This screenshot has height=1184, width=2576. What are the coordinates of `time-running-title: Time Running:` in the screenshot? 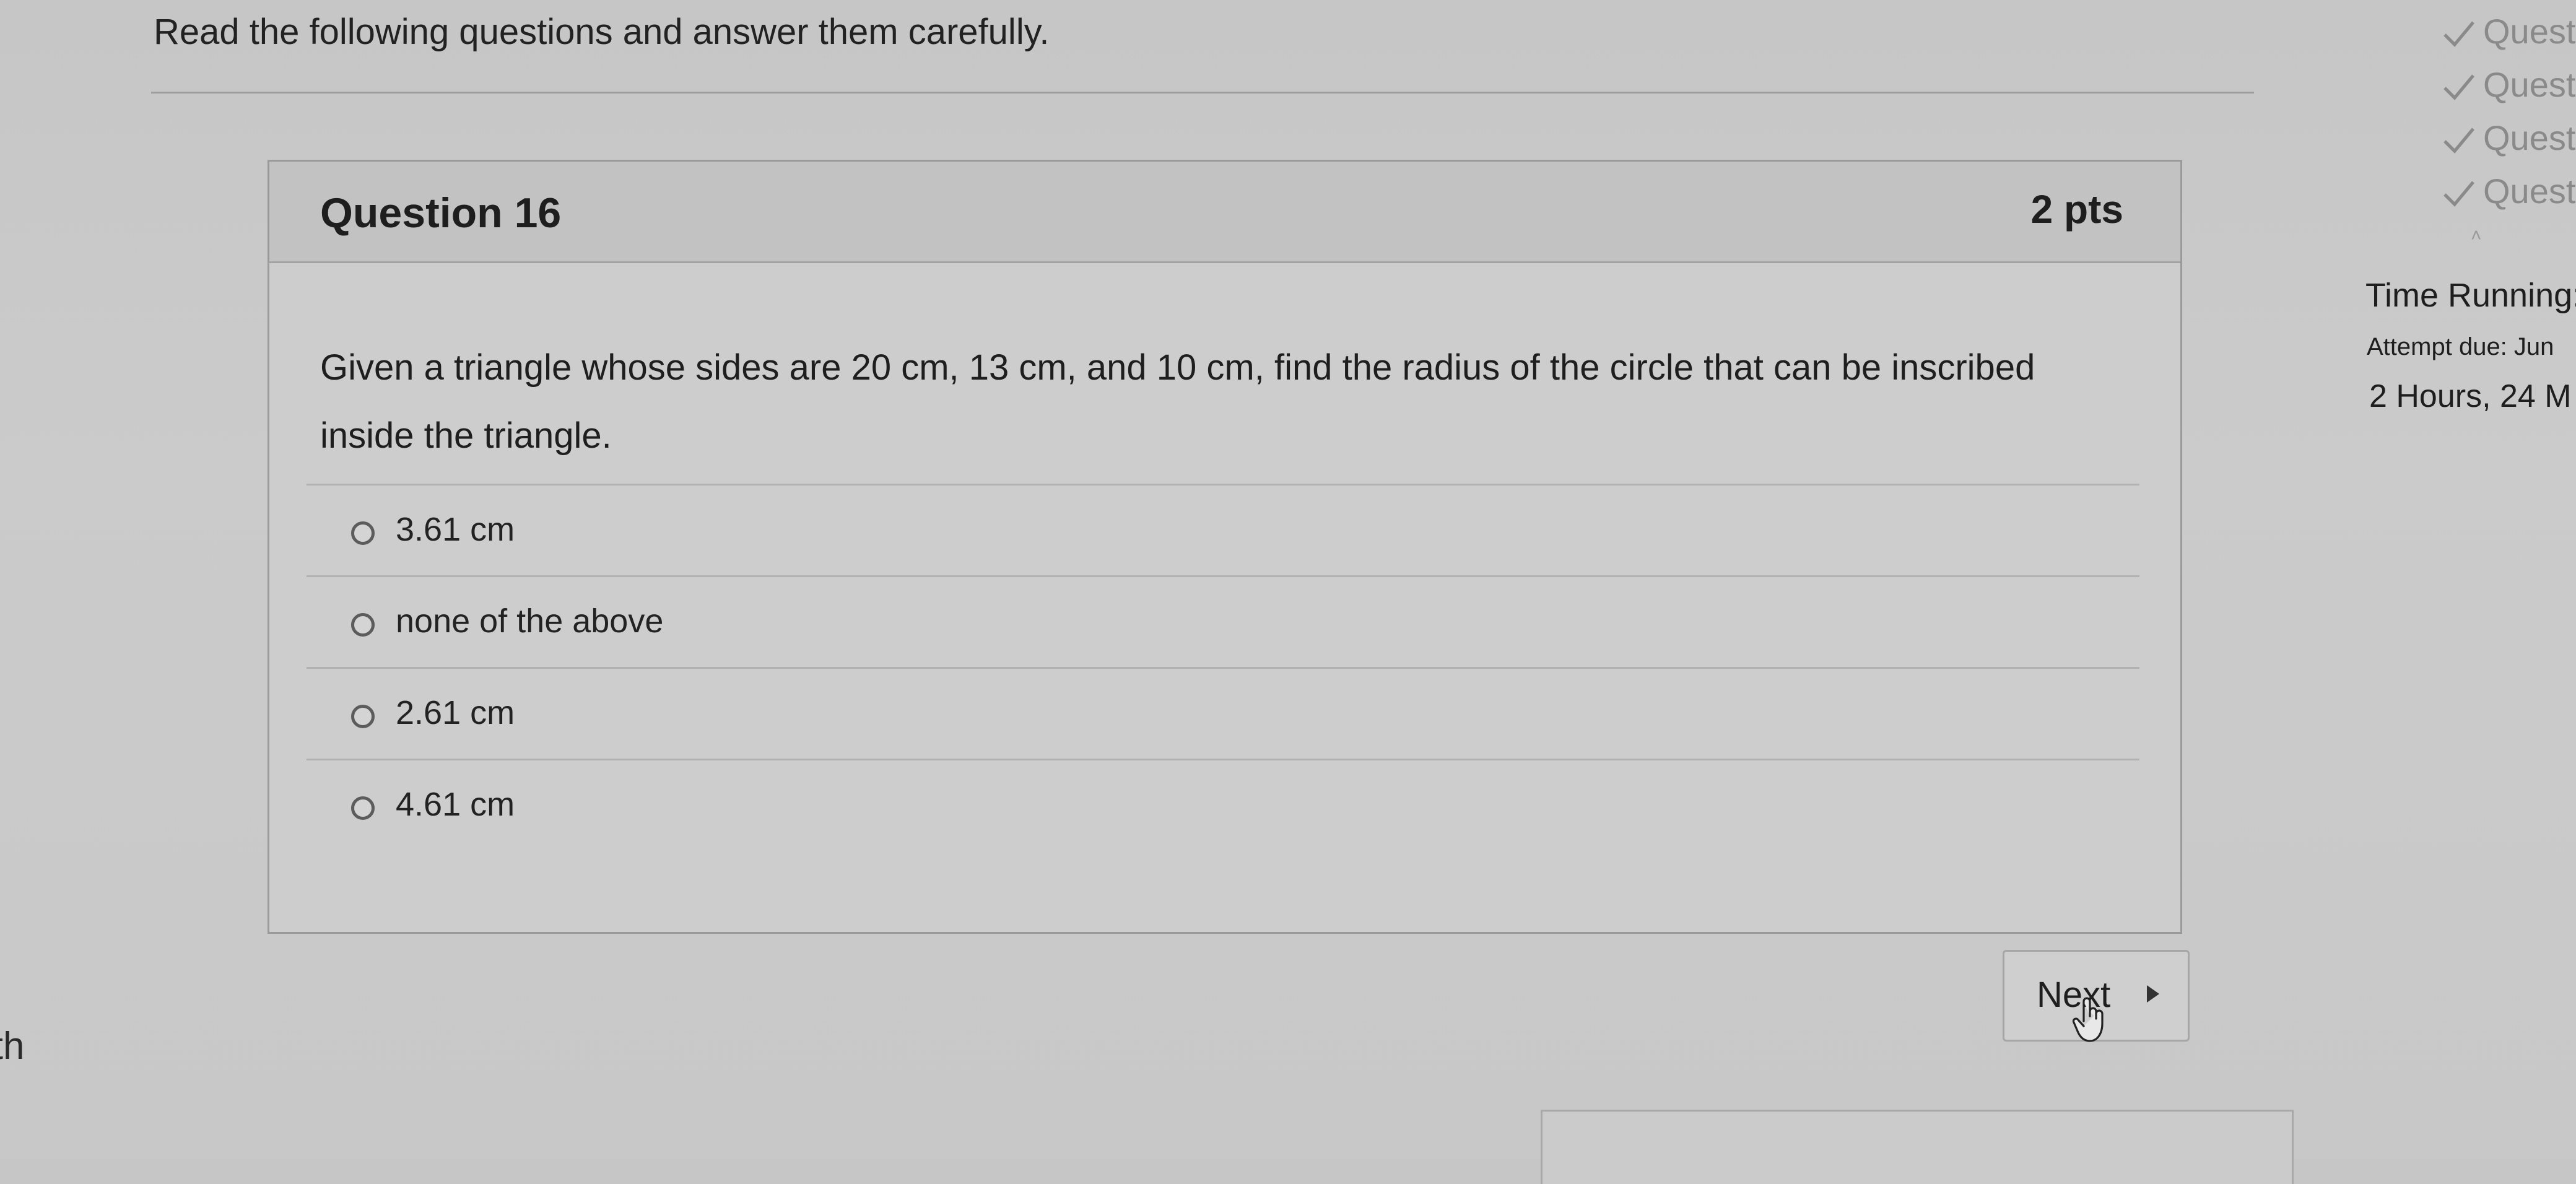 It's located at (2470, 295).